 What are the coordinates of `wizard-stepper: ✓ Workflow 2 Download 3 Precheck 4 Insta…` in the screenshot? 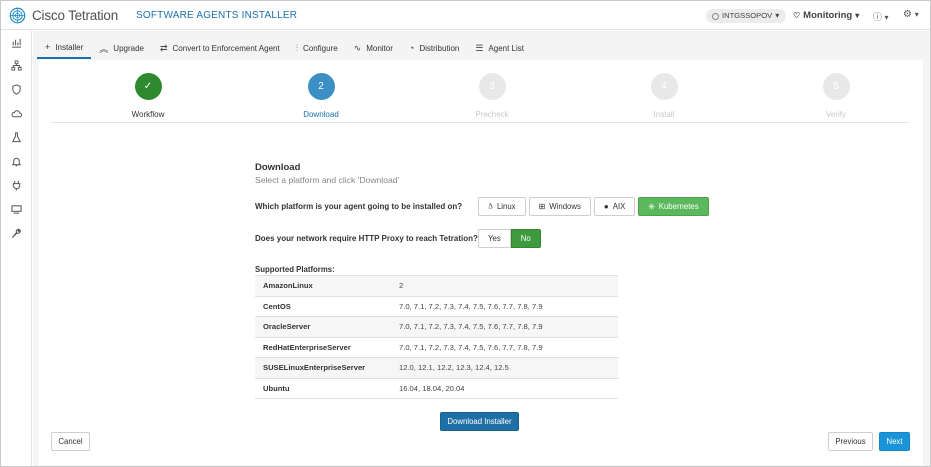 It's located at (480, 91).